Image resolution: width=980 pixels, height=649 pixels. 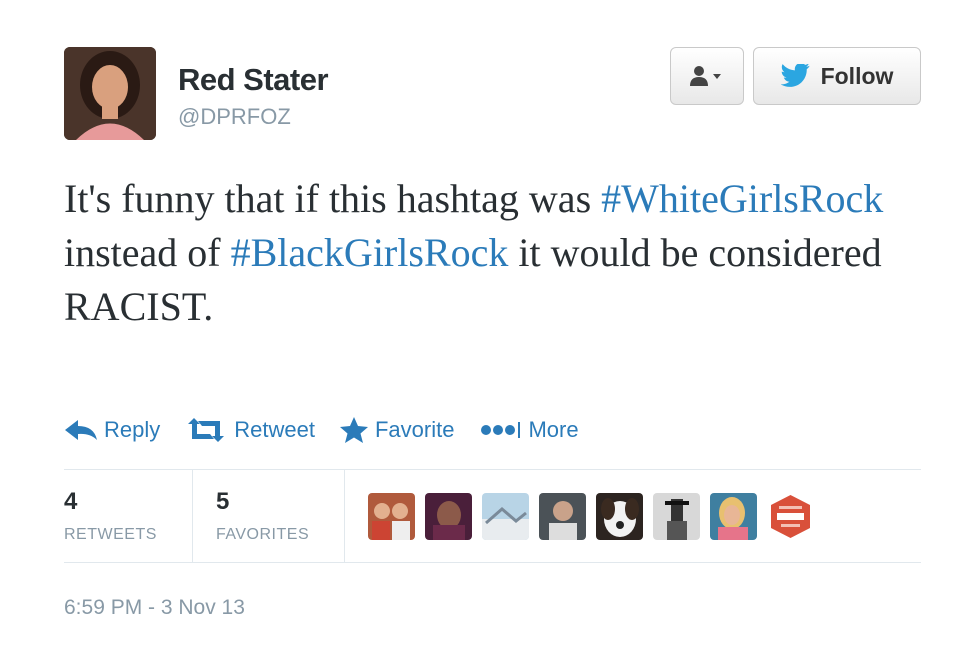 What do you see at coordinates (274, 429) in the screenshot?
I see `retweet-label: Retweet` at bounding box center [274, 429].